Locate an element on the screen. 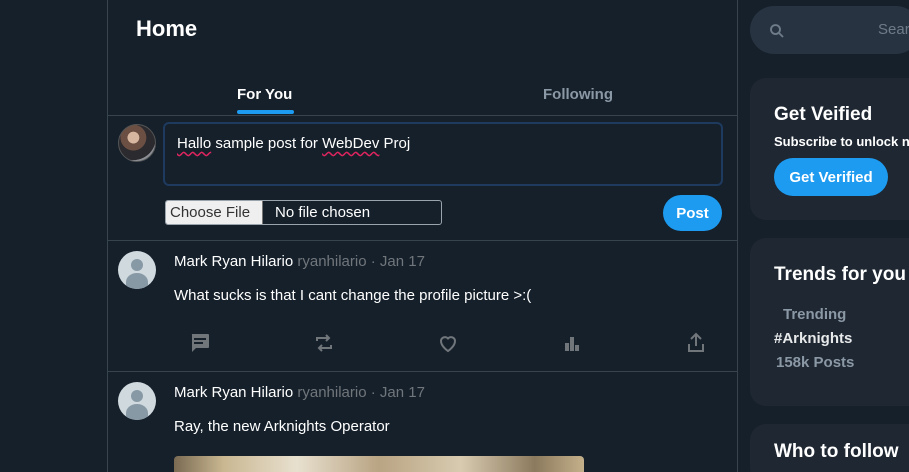  file-status: No file chosen is located at coordinates (323, 212).